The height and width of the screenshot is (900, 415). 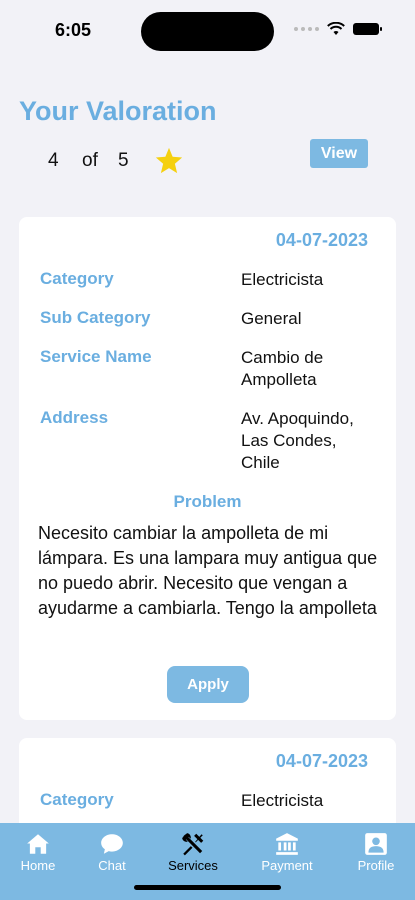 What do you see at coordinates (376, 865) in the screenshot?
I see `tab-label: Profile` at bounding box center [376, 865].